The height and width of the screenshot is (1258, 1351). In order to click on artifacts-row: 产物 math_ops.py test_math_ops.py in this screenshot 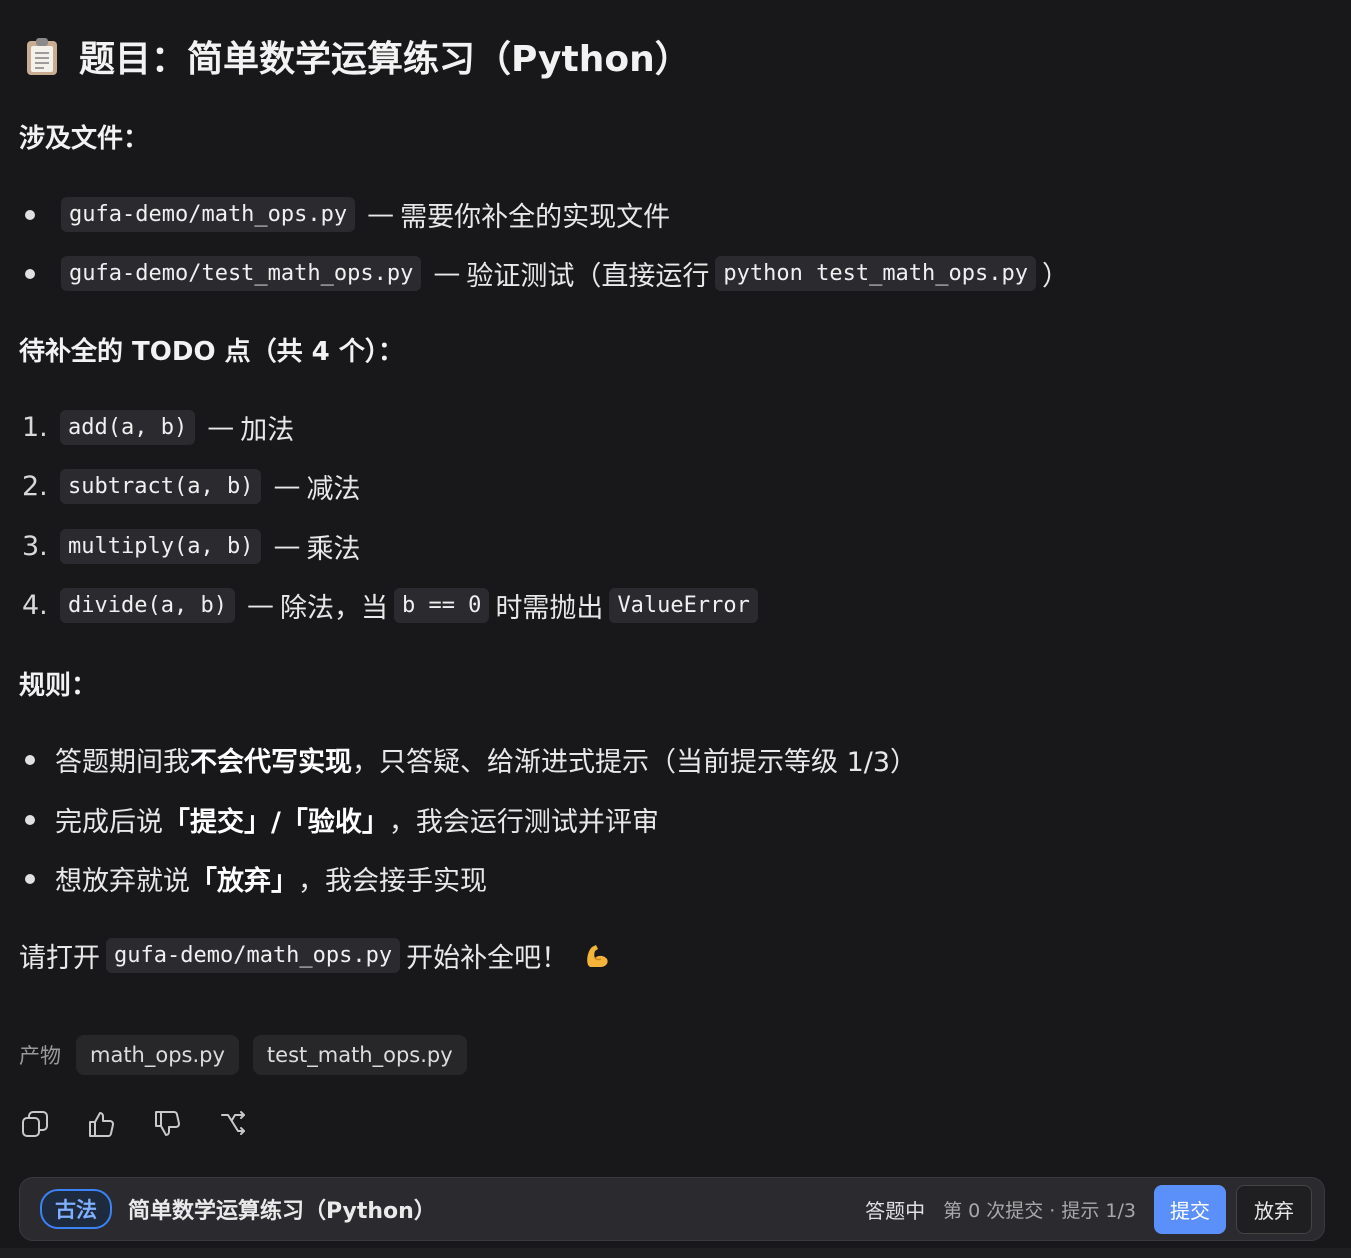, I will do `click(250, 1055)`.